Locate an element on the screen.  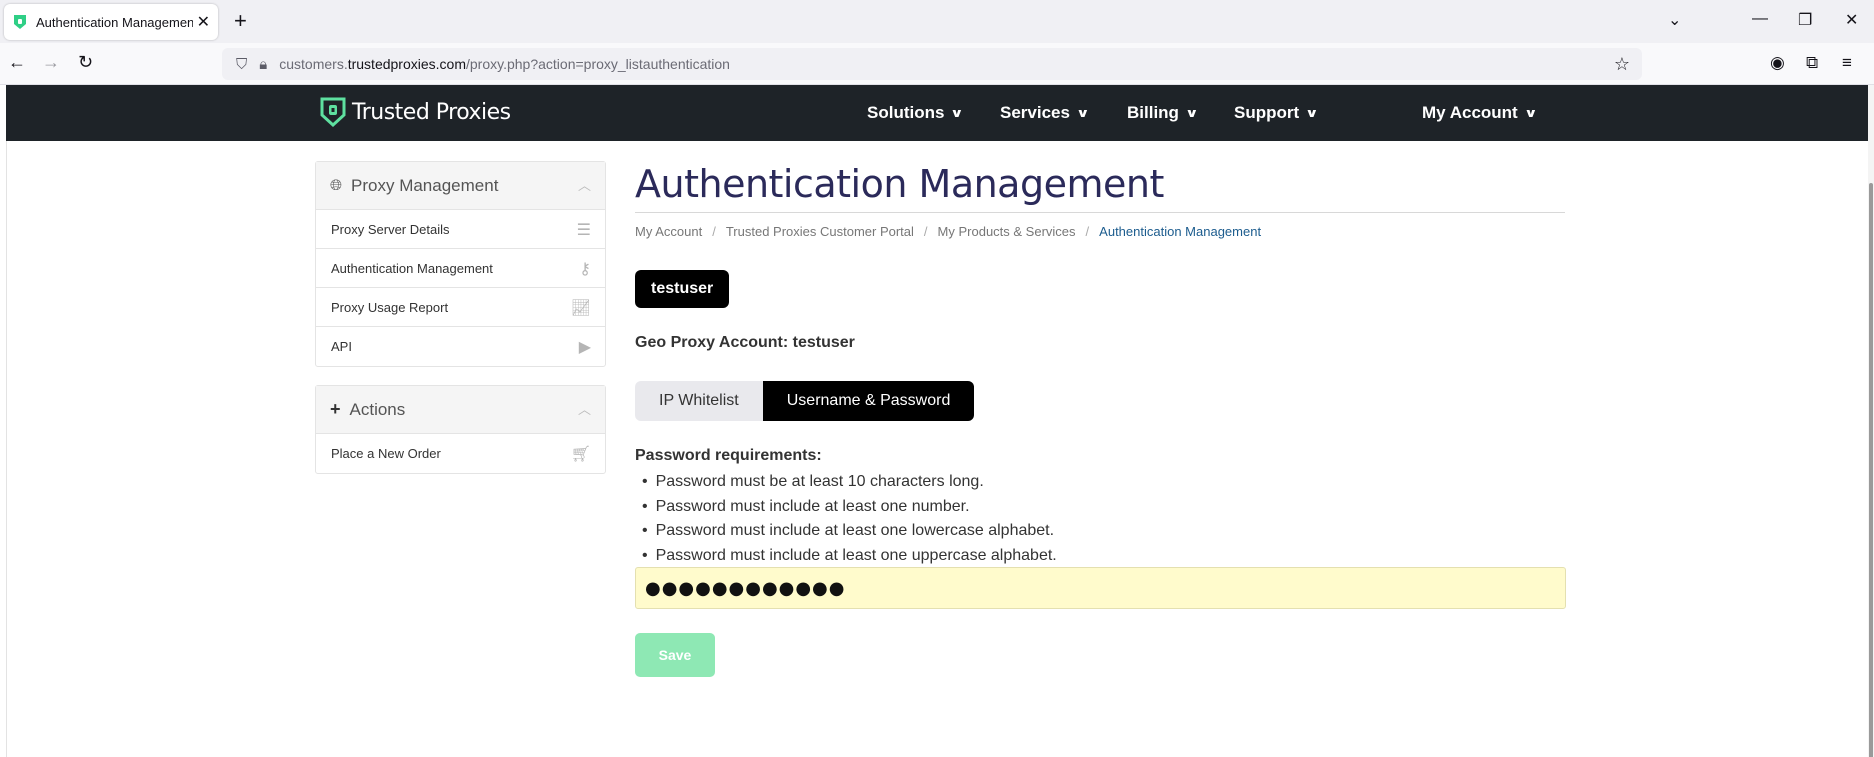
forward-icon: → is located at coordinates (51, 62).